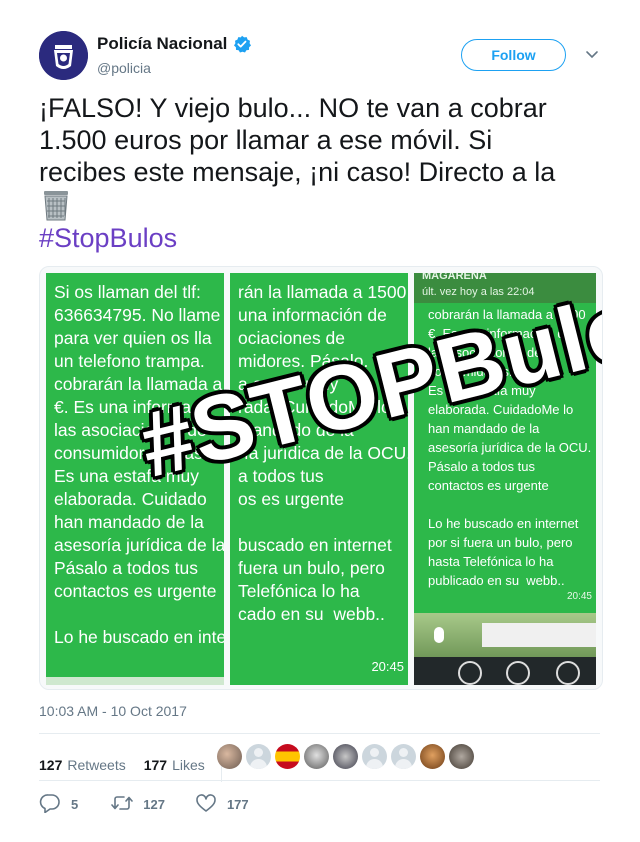 The width and height of the screenshot is (640, 842). What do you see at coordinates (96, 765) in the screenshot?
I see `retweets-label: Retweets` at bounding box center [96, 765].